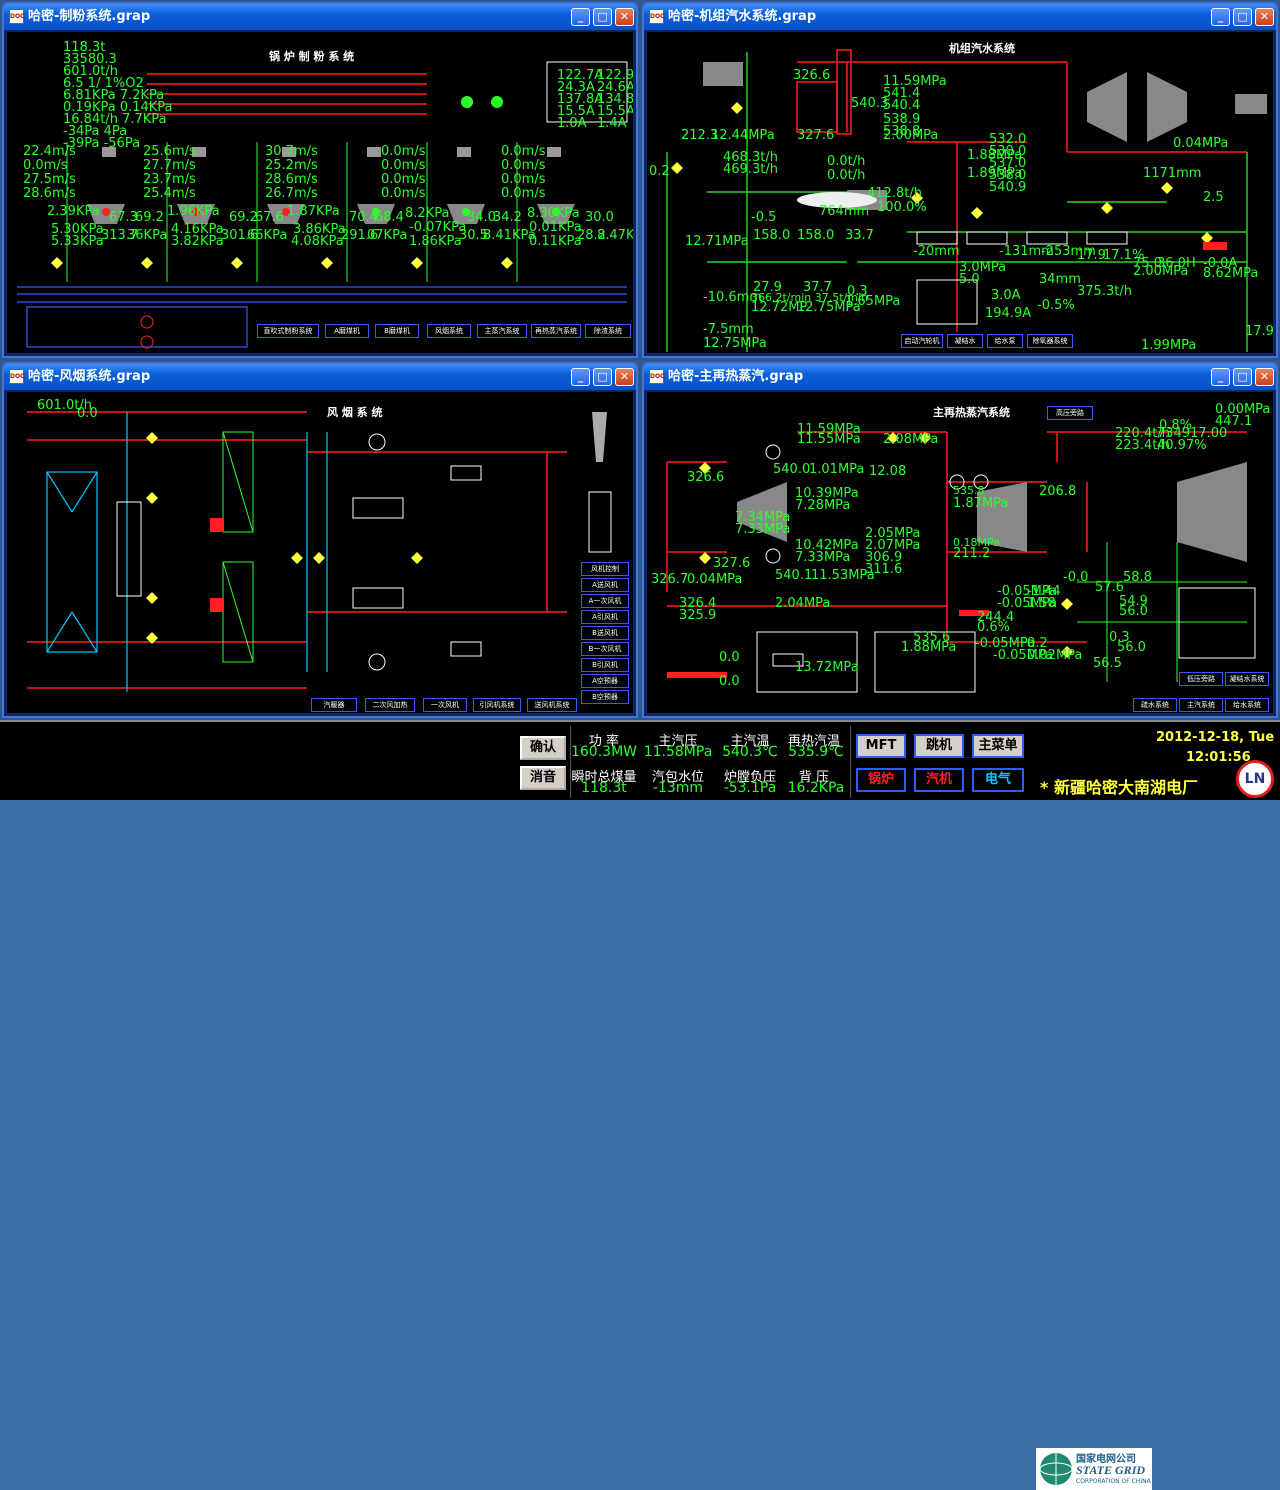 This screenshot has height=1490, width=1280. I want to click on mr-val-47: 0.6%, so click(994, 627).